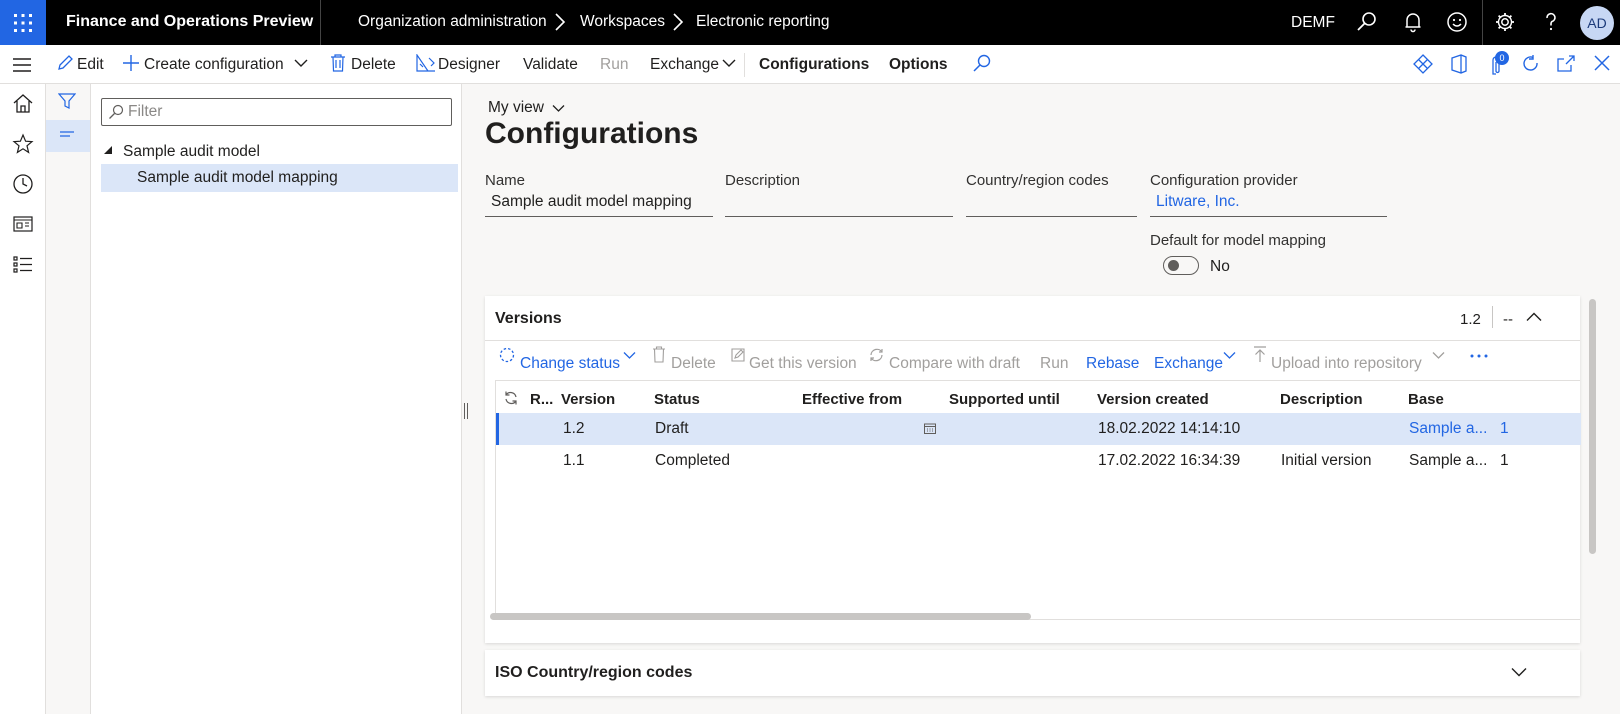  I want to click on tree-node-sample-audit-model-mapping: Sample audit model mapping, so click(279, 178).